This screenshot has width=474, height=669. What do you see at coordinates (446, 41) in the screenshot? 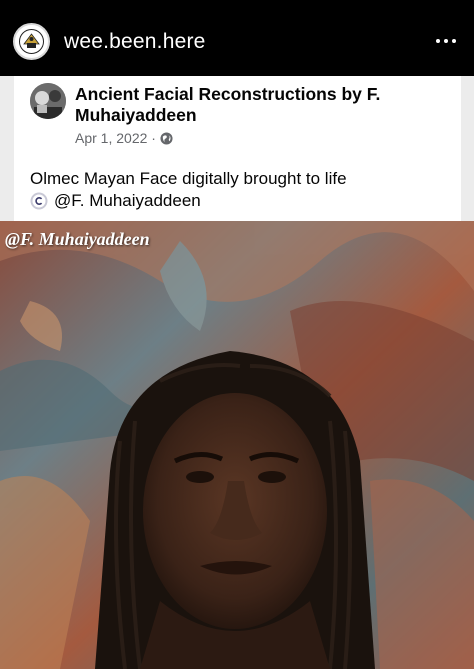
I see `more-dots-icon` at bounding box center [446, 41].